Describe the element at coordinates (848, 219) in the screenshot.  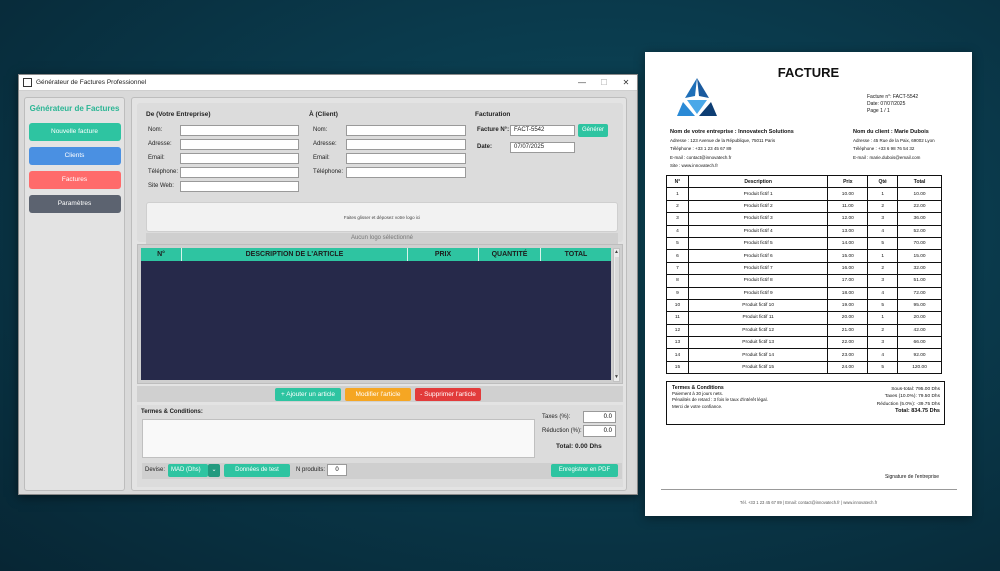
I see `invoice-cell: 12.00` at that location.